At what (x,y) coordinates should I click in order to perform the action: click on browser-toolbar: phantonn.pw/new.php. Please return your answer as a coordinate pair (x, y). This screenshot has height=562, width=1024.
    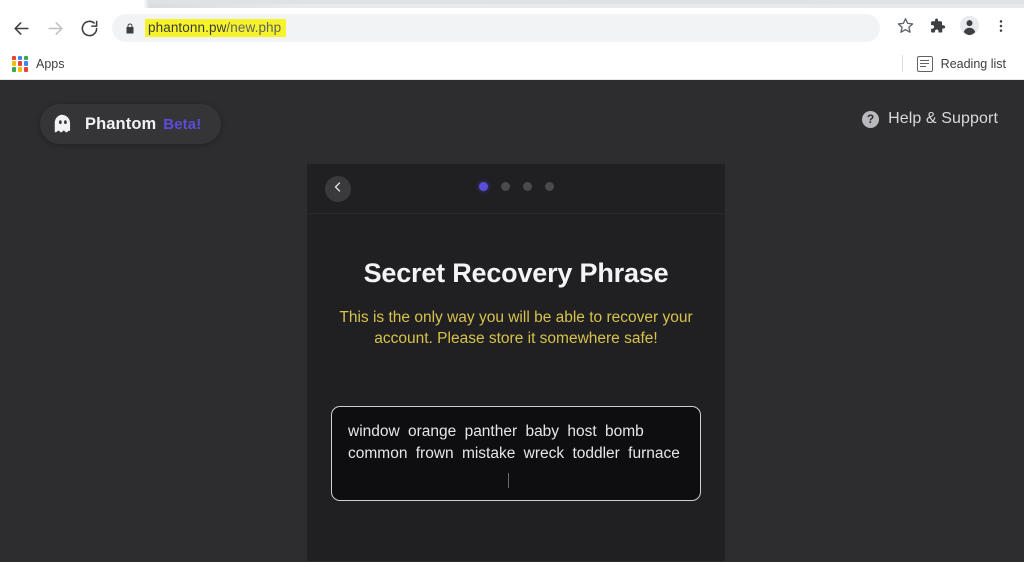
    Looking at the image, I should click on (512, 28).